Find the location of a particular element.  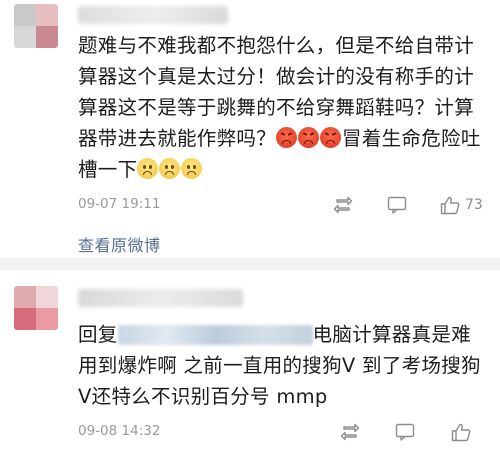

like-button: 73 is located at coordinates (461, 205).